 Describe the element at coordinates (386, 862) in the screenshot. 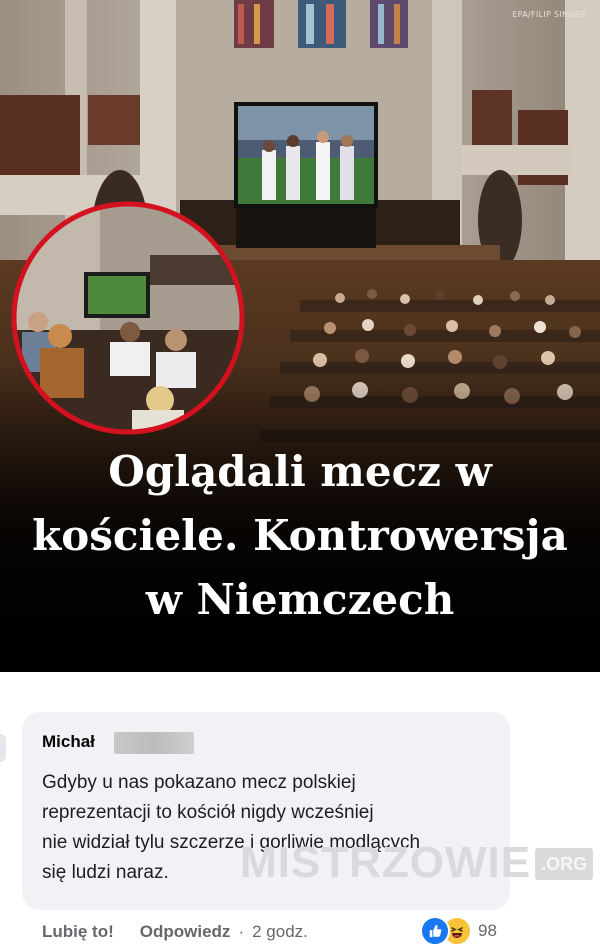

I see `watermark-text: MISTRZOWIE` at that location.